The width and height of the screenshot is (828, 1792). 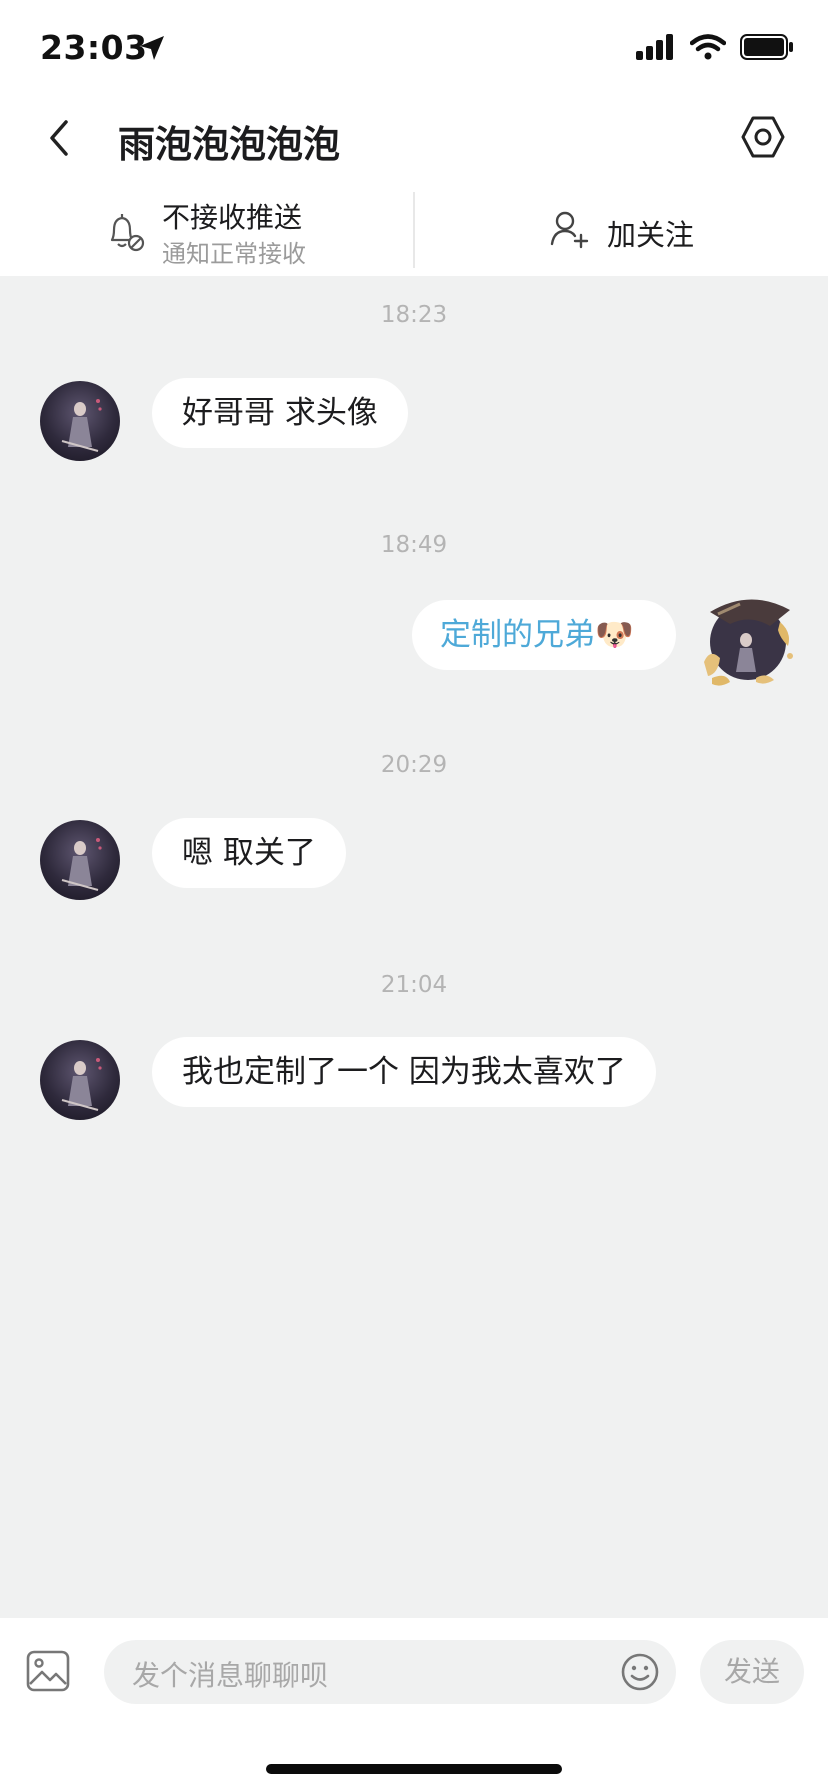 I want to click on own-message-text: 定制的兄弟, so click(x=517, y=635).